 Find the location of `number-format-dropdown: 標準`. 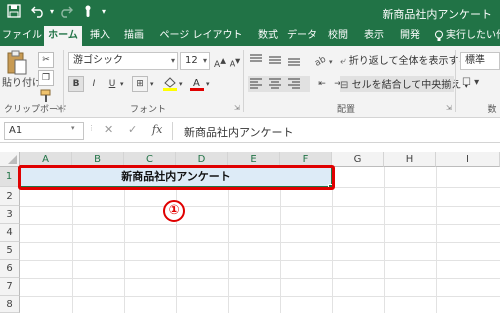

number-format-dropdown: 標準 is located at coordinates (480, 61).